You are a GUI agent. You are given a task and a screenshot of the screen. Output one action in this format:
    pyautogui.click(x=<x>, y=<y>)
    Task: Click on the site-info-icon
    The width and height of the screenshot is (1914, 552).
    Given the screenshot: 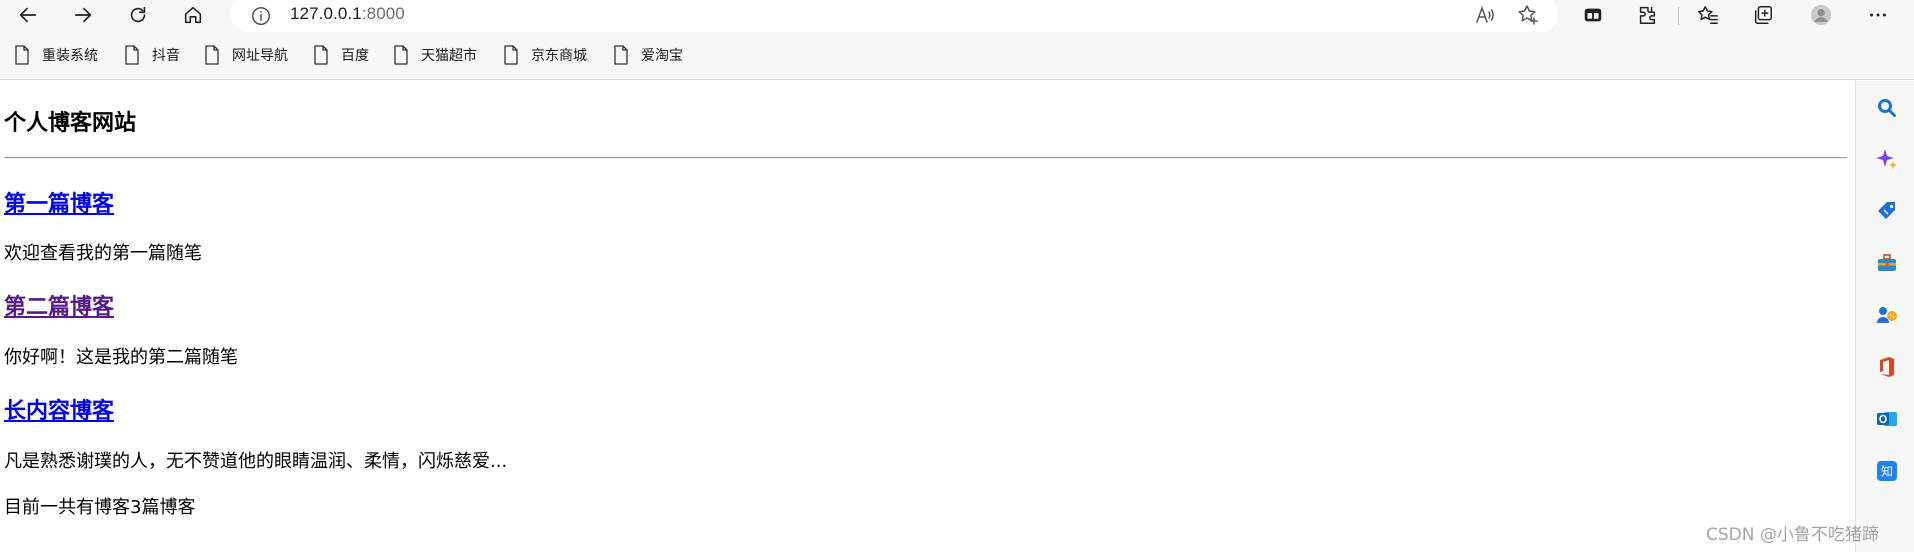 What is the action you would take?
    pyautogui.click(x=261, y=16)
    